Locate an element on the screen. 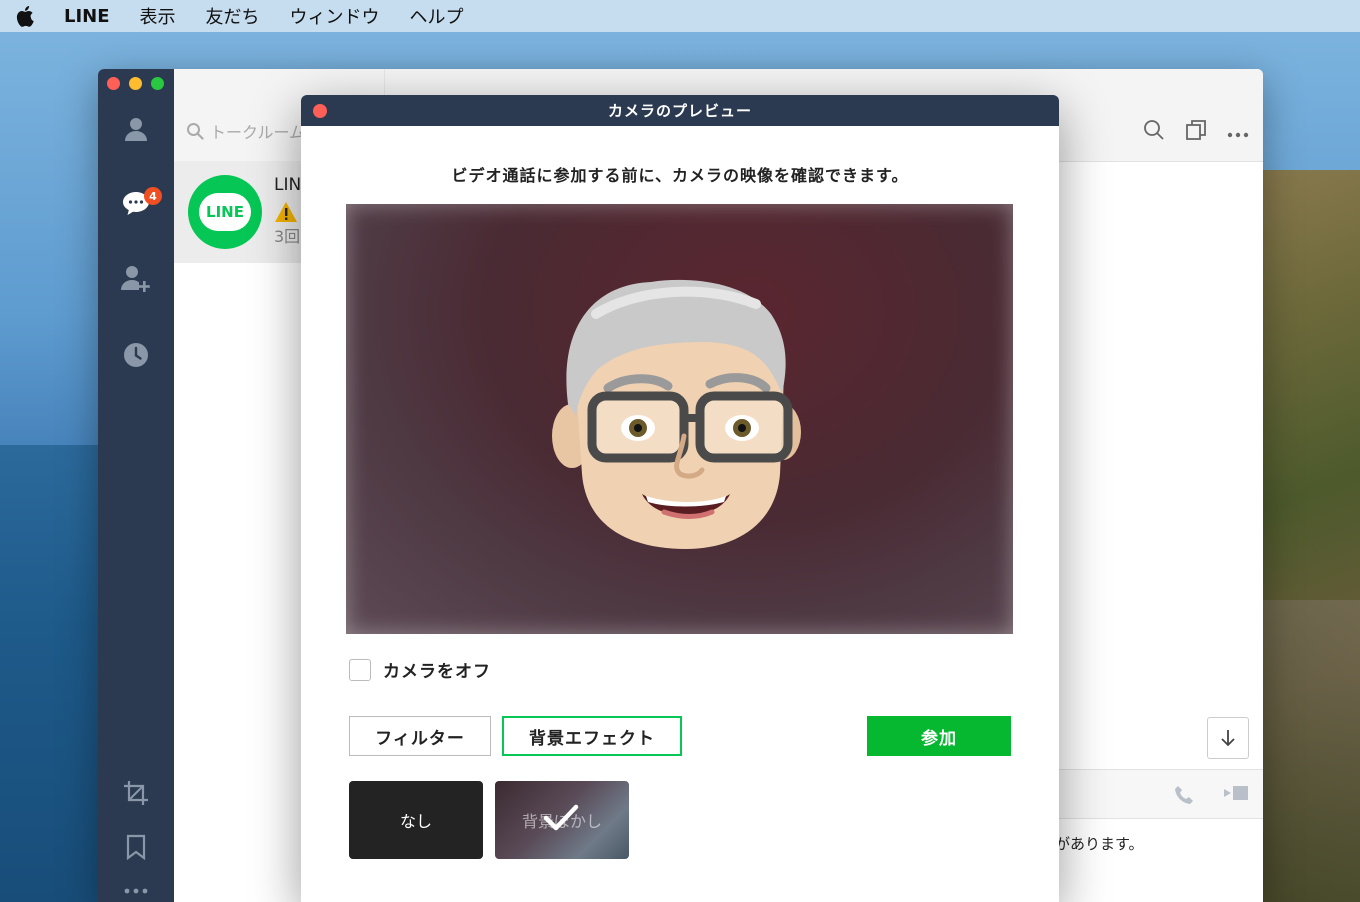  screenshot-crop-icon is located at coordinates (136, 793).